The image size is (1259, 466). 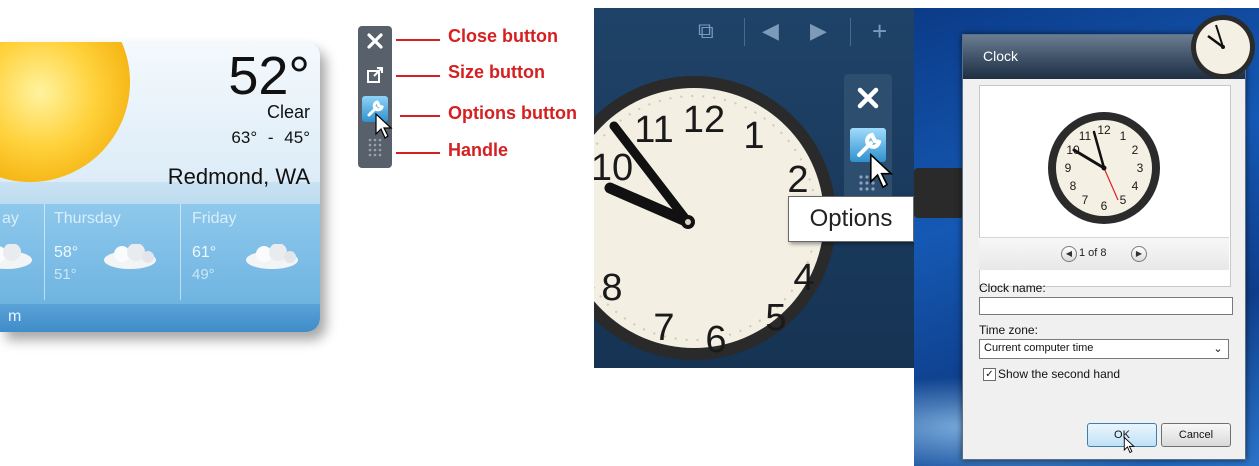 I want to click on time-zone-label: Time zone:, so click(x=1008, y=330).